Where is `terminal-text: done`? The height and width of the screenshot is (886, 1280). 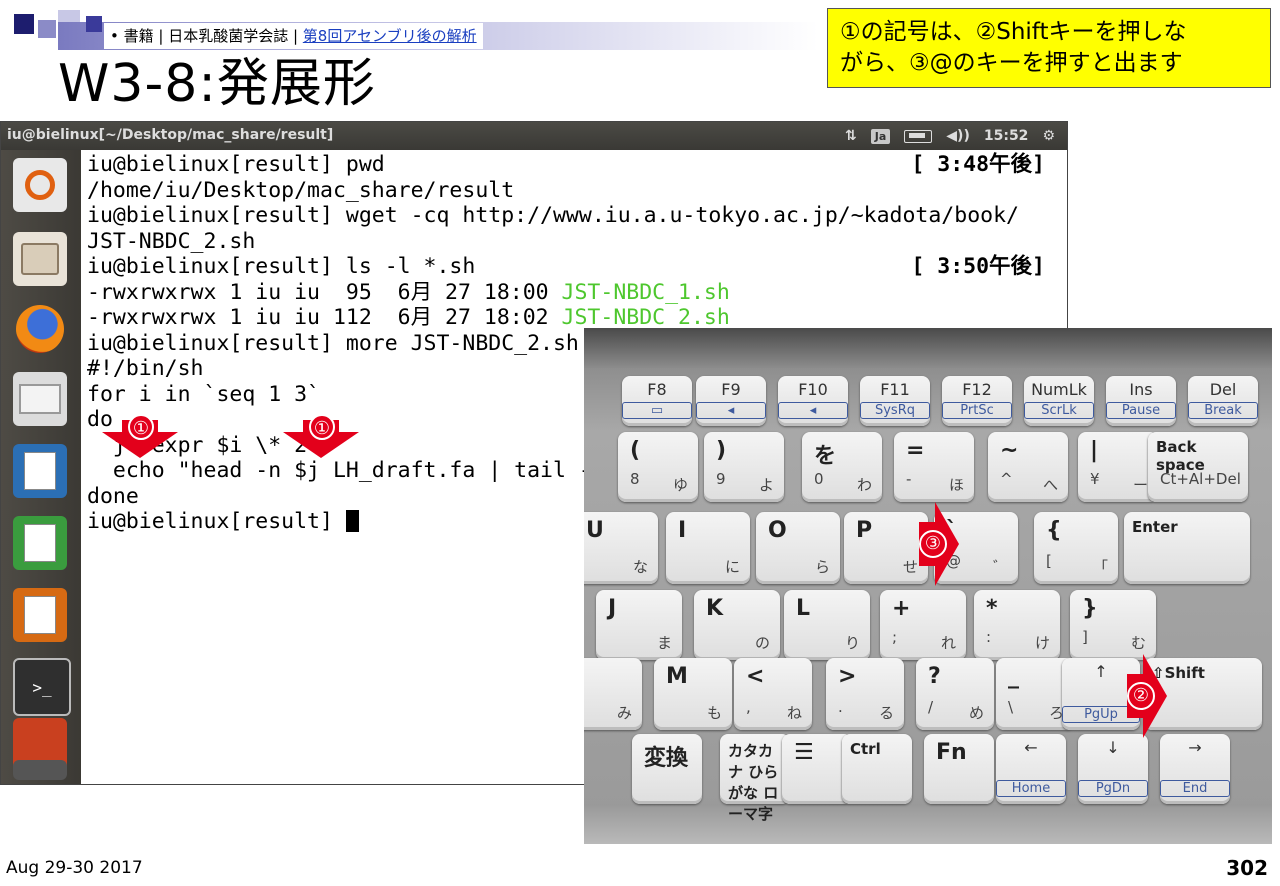
terminal-text: done is located at coordinates (113, 496).